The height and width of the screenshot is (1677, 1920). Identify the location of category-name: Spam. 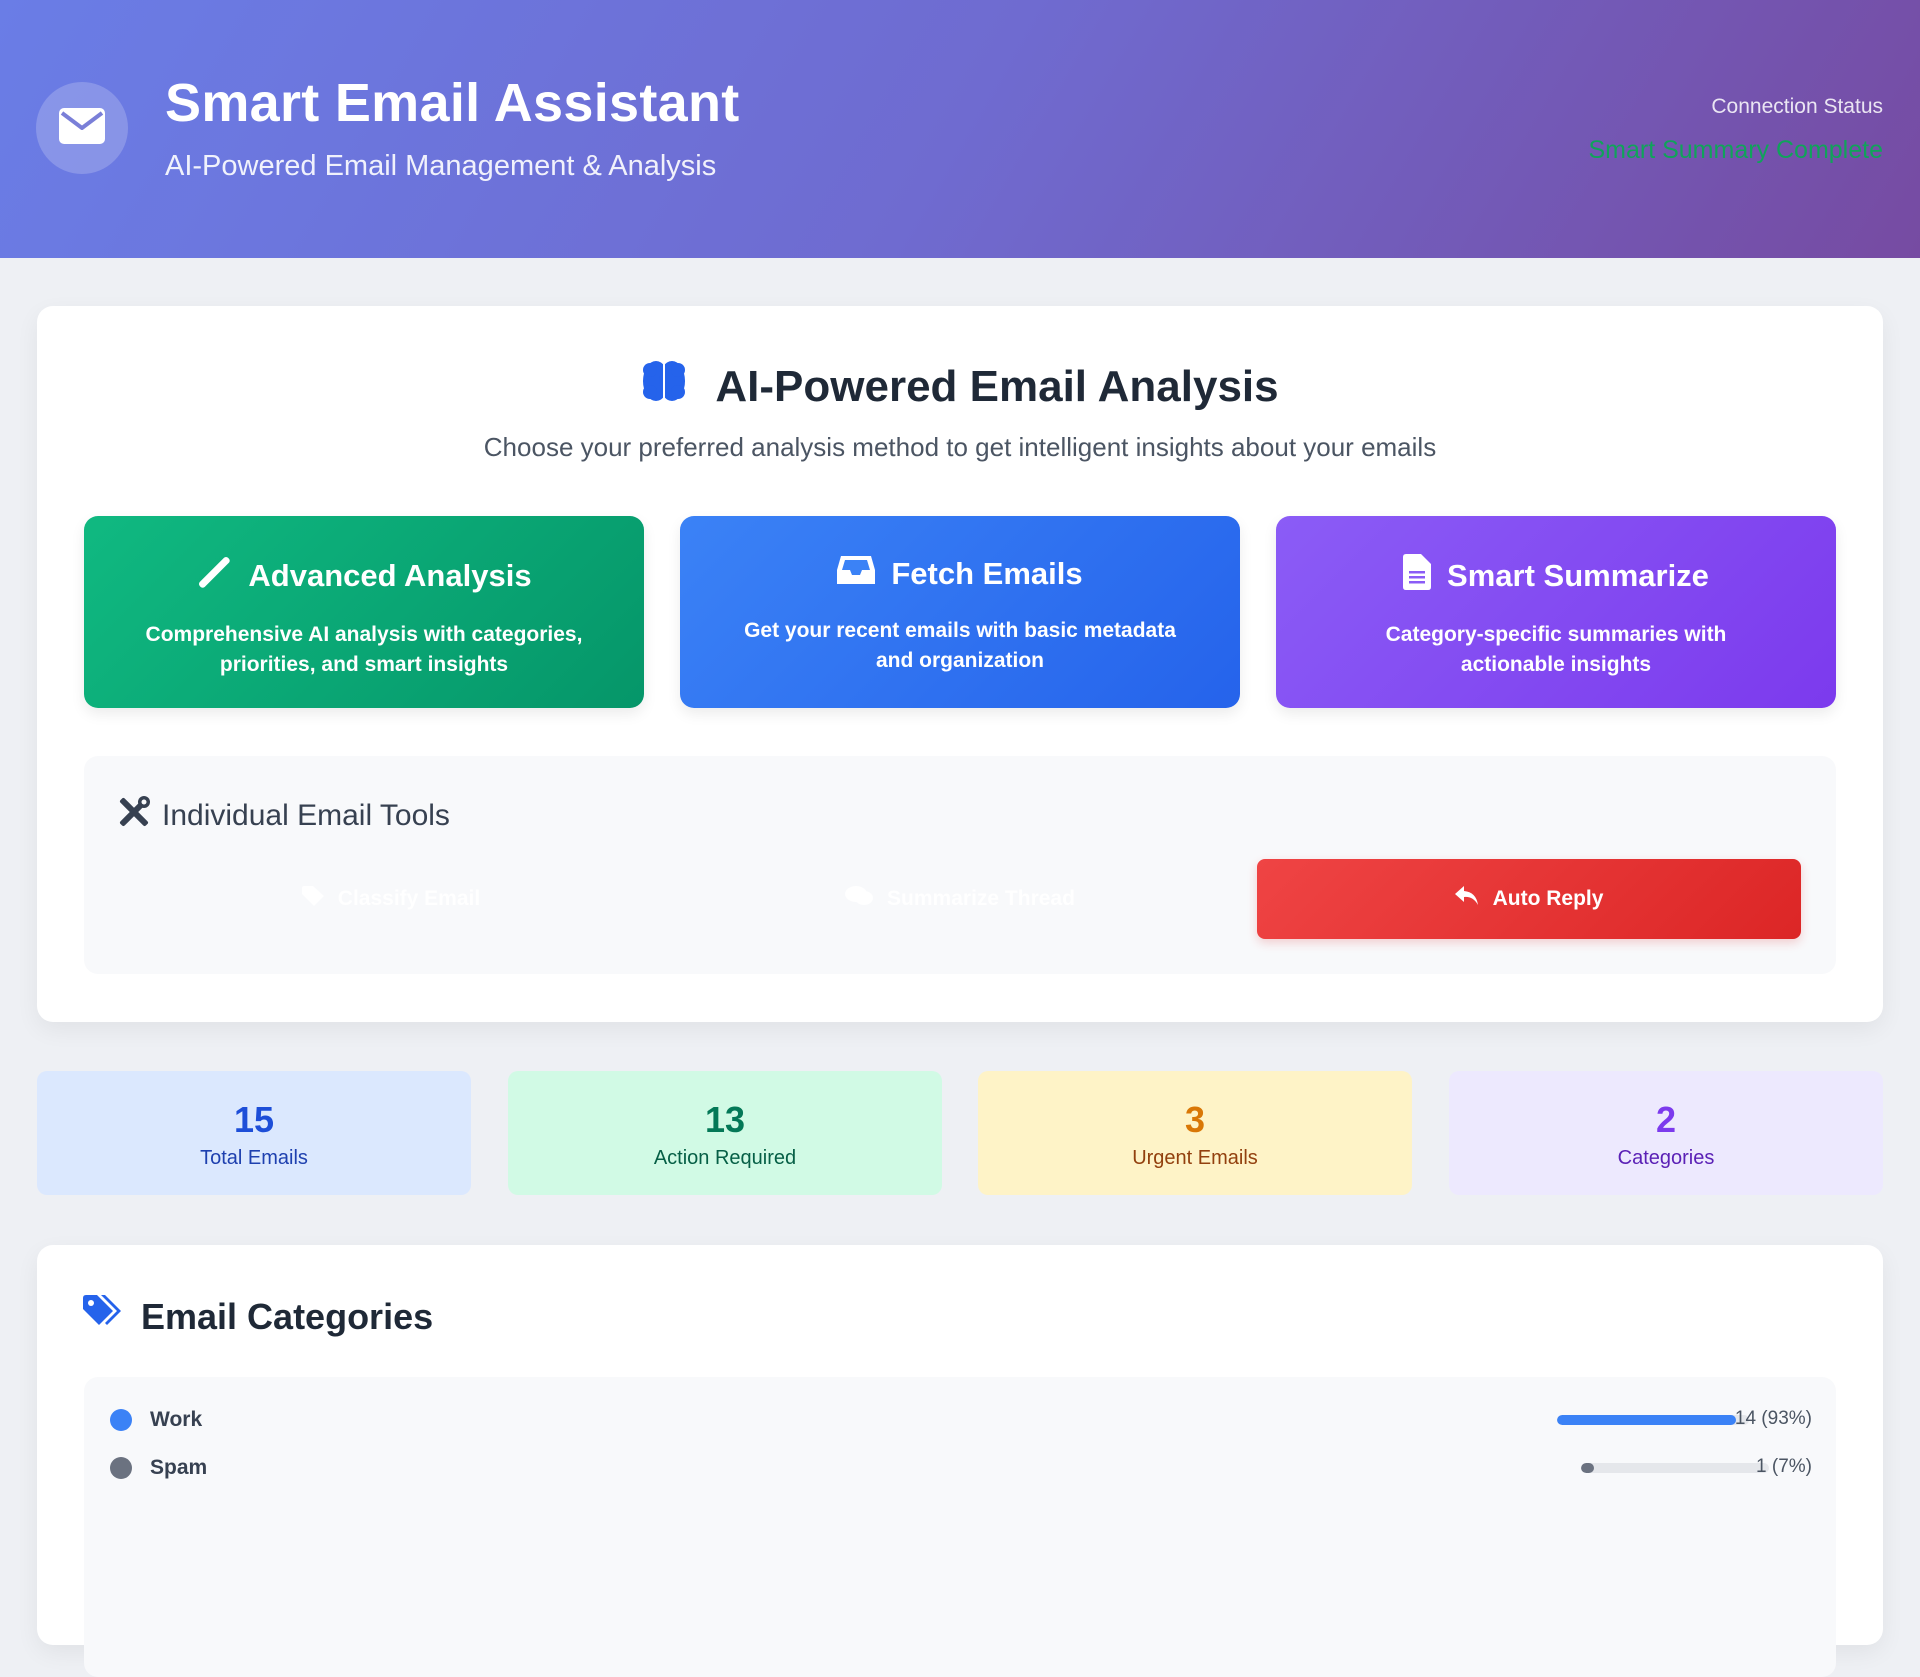
(179, 1467).